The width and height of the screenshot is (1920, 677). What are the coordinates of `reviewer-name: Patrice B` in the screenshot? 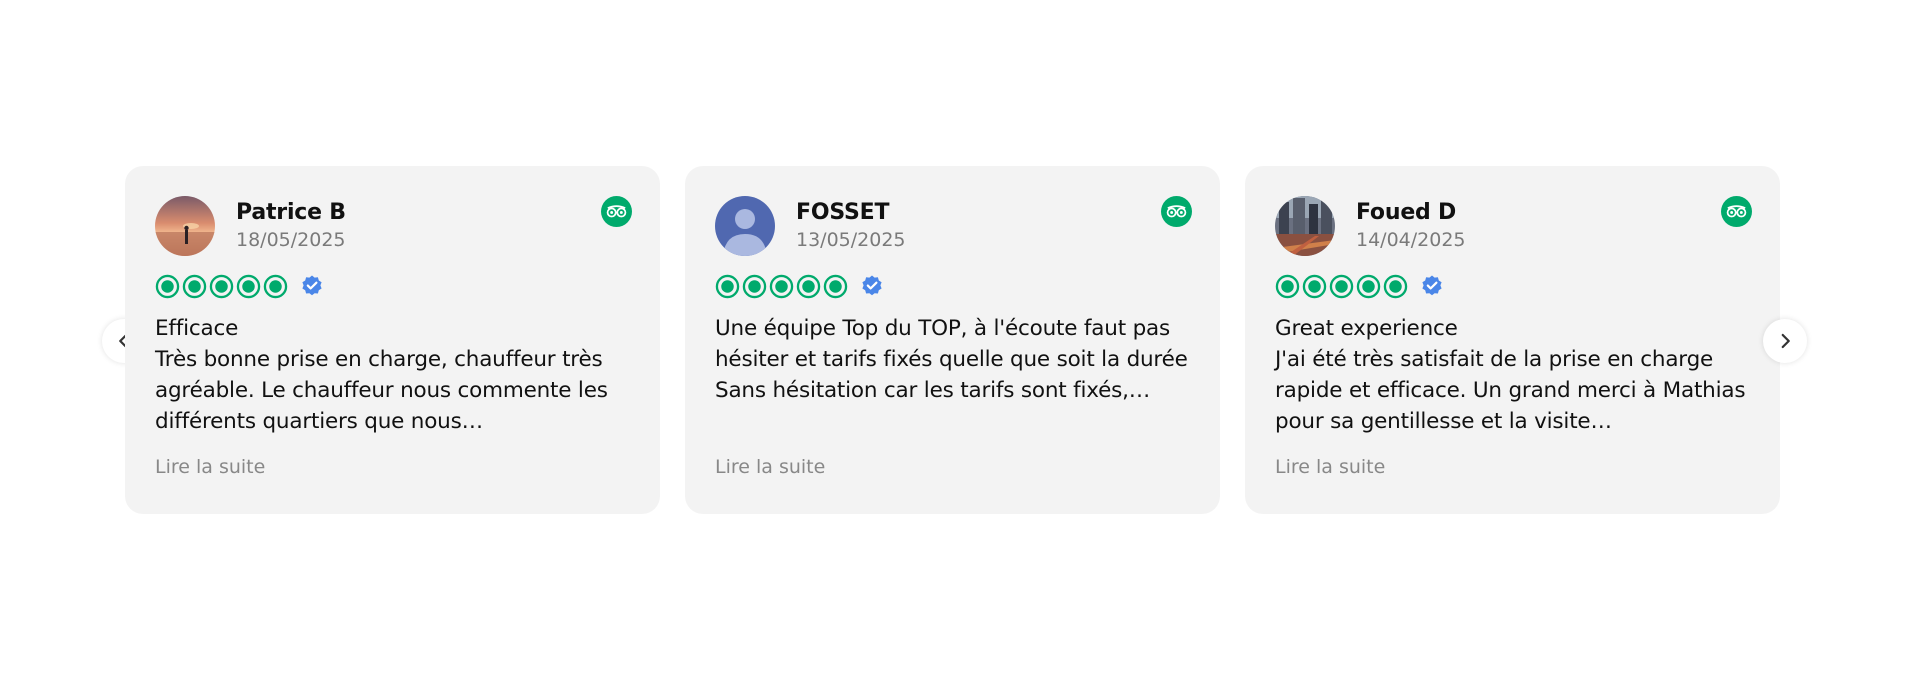 It's located at (291, 212).